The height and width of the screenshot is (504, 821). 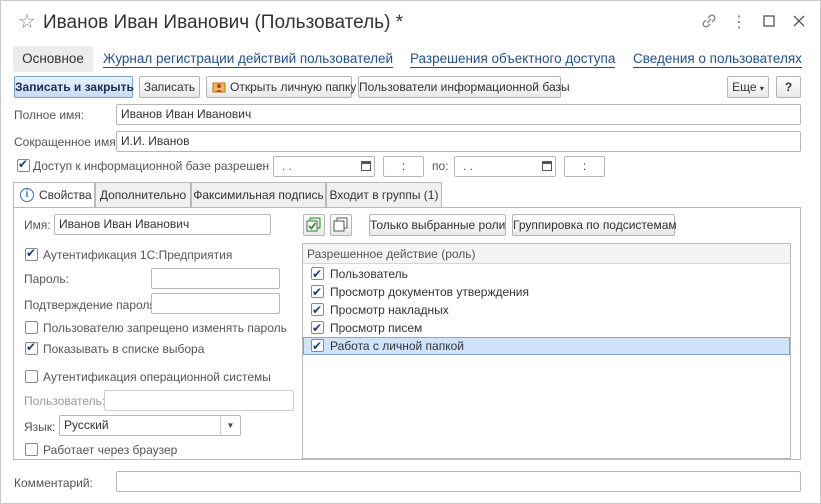 I want to click on nav-tab-user-info: Сведения о пользователях, so click(x=717, y=59).